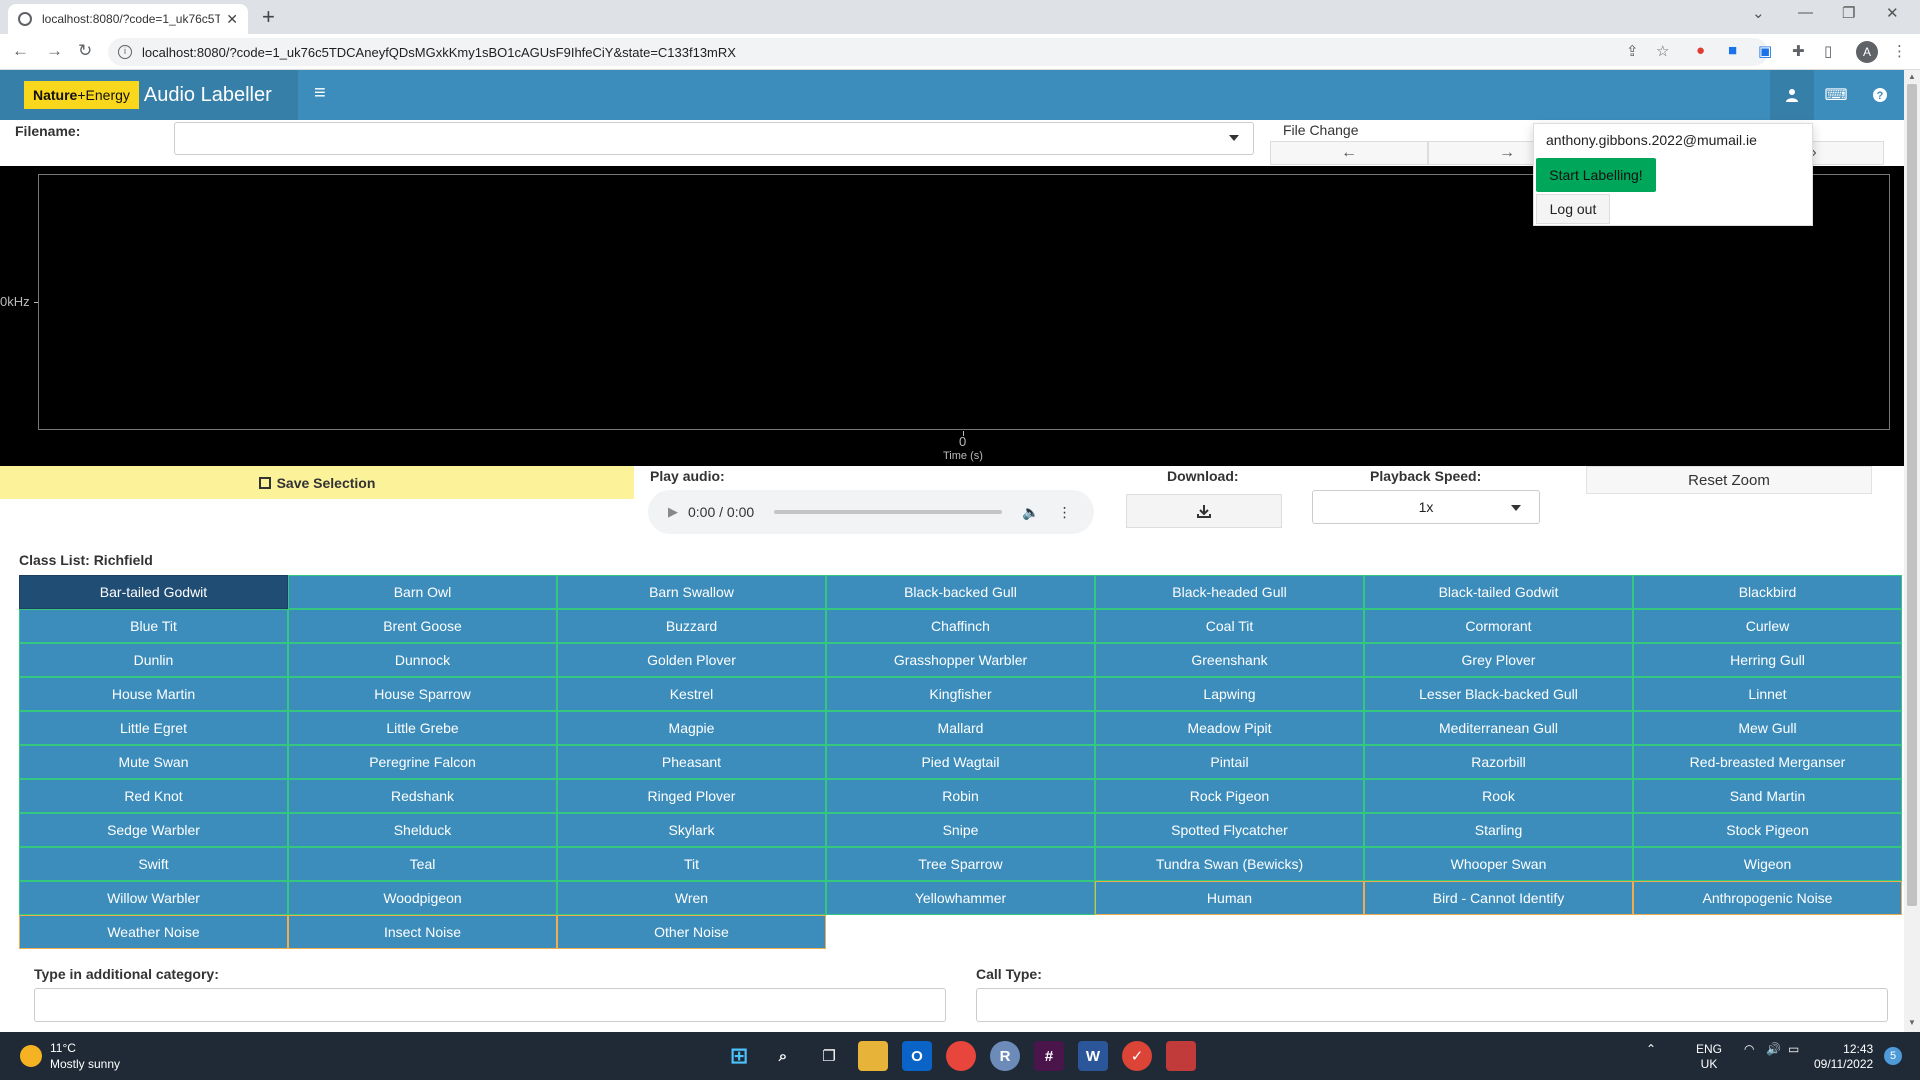 This screenshot has width=1920, height=1080. Describe the element at coordinates (1137, 1056) in the screenshot. I see `todo-app-icon: ✓` at that location.